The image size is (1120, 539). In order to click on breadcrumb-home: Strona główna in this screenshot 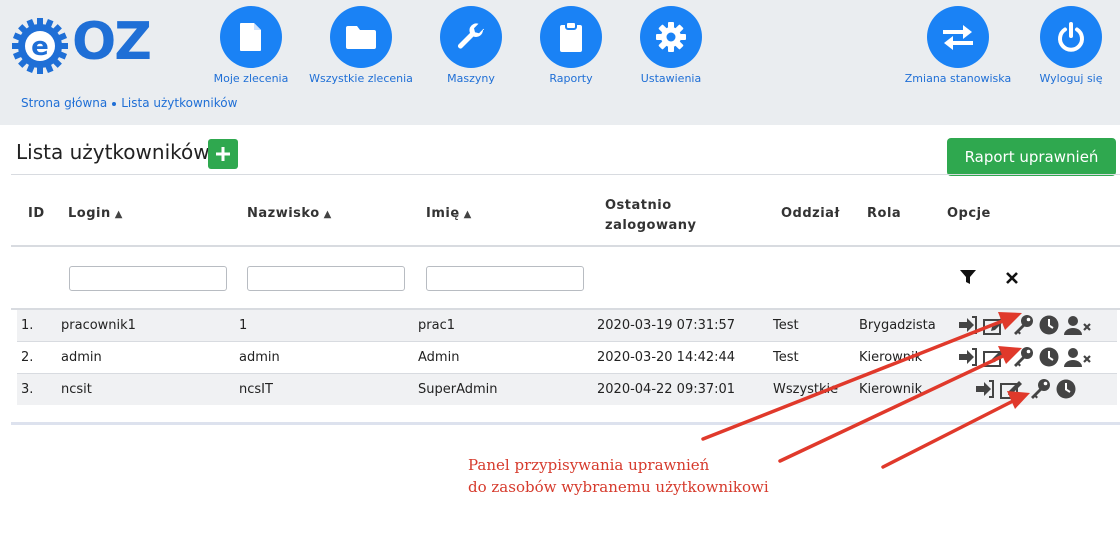, I will do `click(64, 103)`.